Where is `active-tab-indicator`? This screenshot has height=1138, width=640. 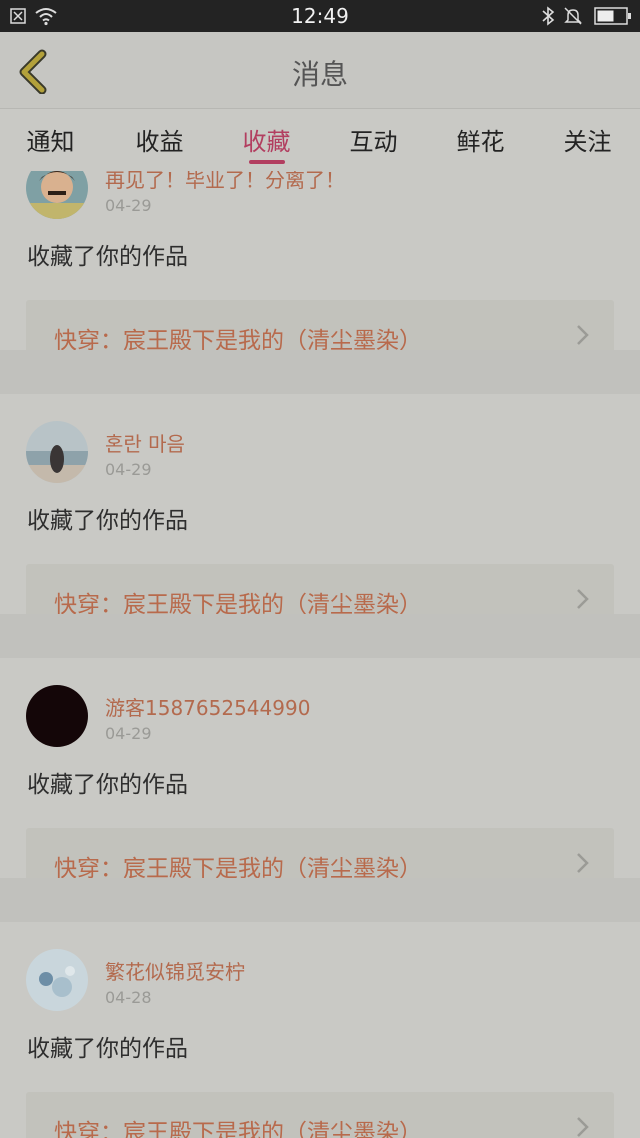 active-tab-indicator is located at coordinates (267, 162).